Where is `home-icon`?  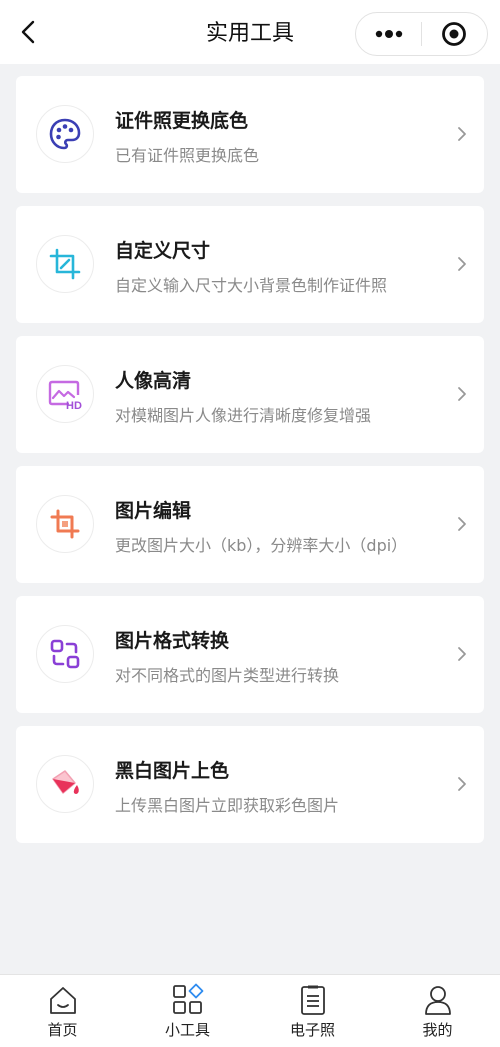
home-icon is located at coordinates (63, 1000).